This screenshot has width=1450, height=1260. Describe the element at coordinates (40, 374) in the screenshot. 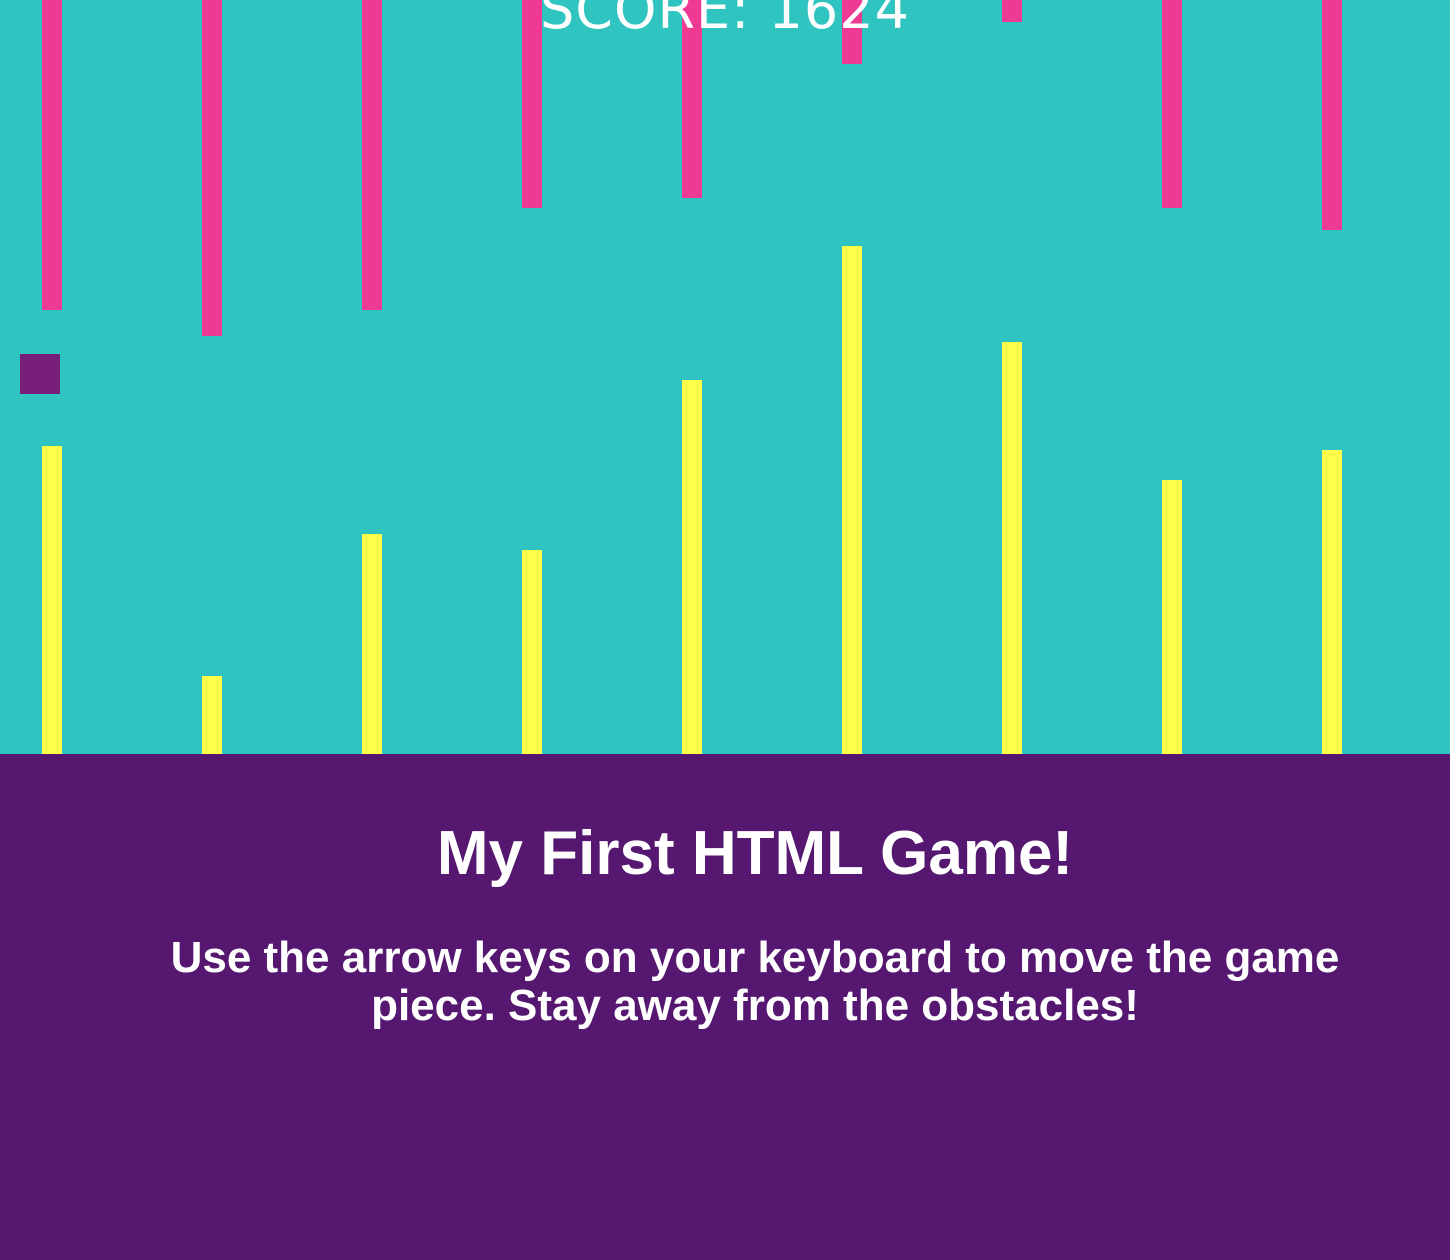

I see `player-piece` at that location.